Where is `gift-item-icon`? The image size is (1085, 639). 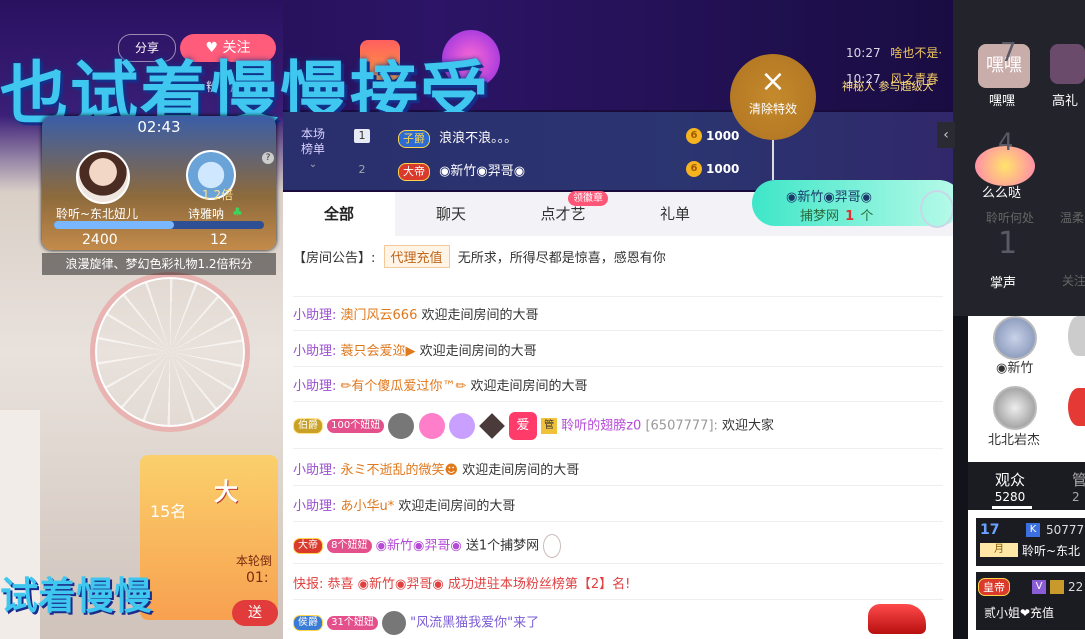 gift-item-icon is located at coordinates (1067, 64).